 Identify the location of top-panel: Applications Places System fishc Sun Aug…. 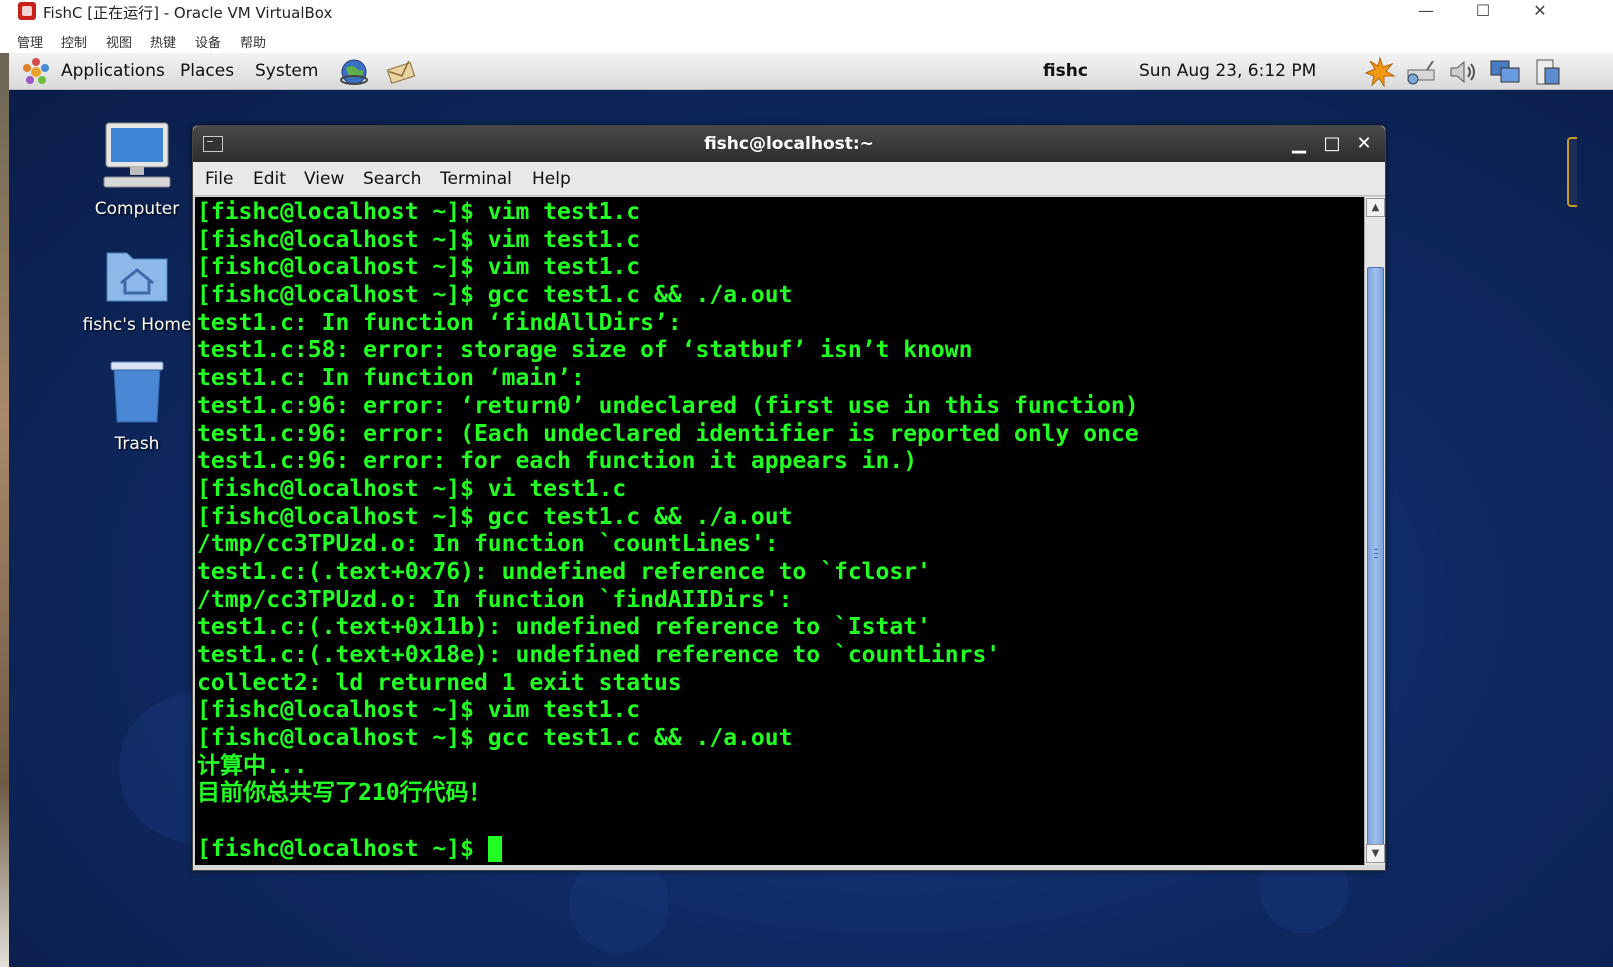
(811, 71).